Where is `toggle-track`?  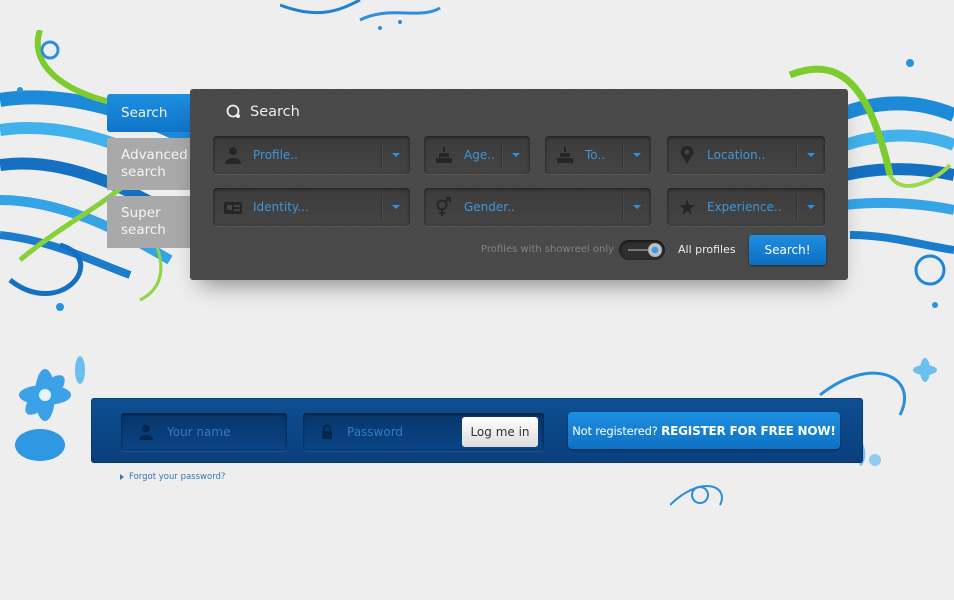 toggle-track is located at coordinates (639, 250).